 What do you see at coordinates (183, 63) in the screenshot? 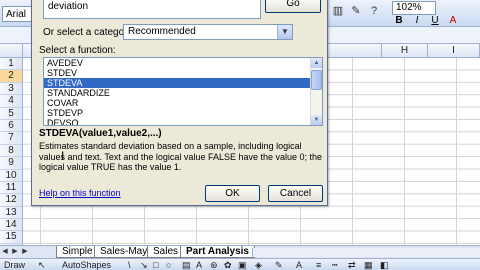
I see `function-item-avedev: AVEDEV` at bounding box center [183, 63].